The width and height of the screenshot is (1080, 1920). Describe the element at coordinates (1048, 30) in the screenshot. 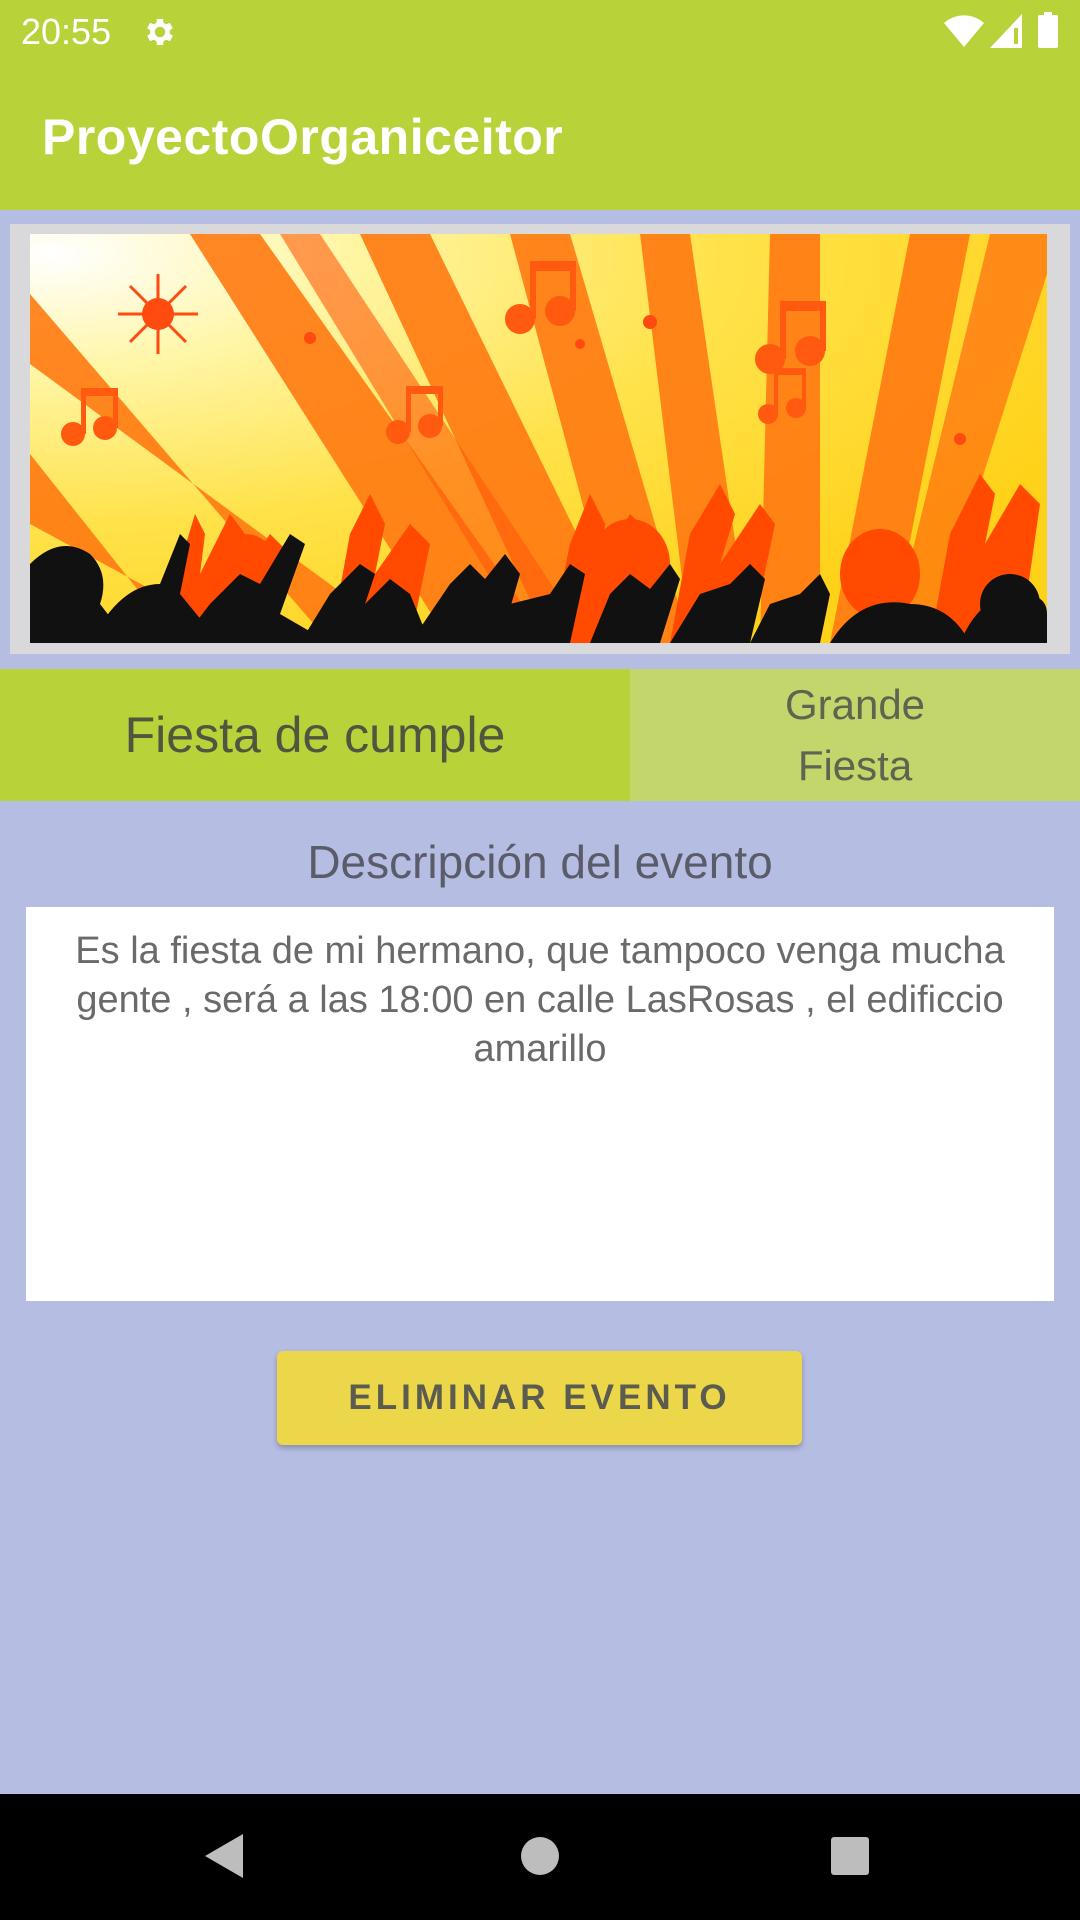

I see `battery-icon` at that location.